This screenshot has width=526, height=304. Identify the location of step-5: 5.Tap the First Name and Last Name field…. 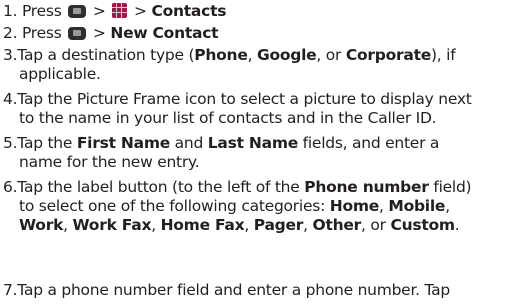
(221, 153).